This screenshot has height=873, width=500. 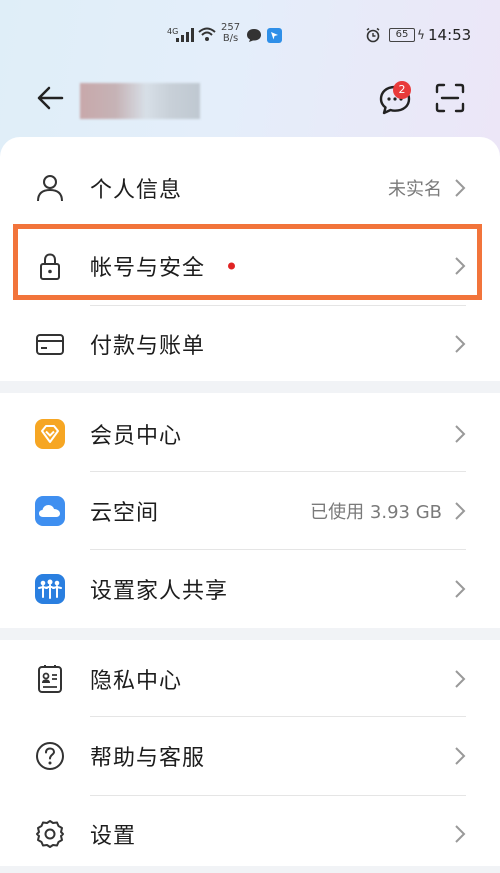 I want to click on menu-item-label: 个人信息, so click(x=136, y=190).